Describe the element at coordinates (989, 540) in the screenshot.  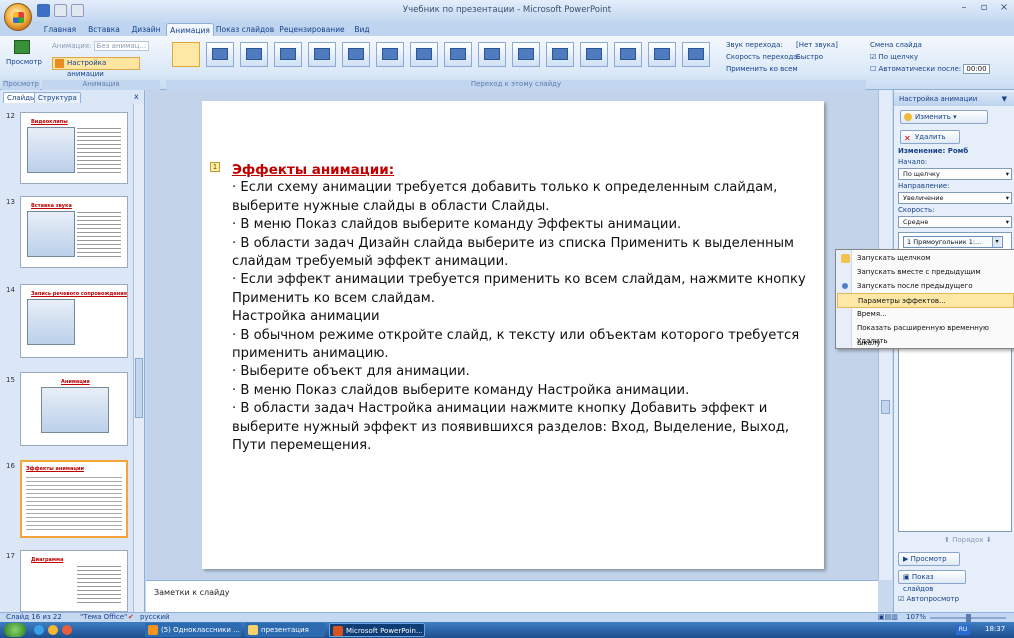
I see `down-arrow-icon: ⬇` at that location.